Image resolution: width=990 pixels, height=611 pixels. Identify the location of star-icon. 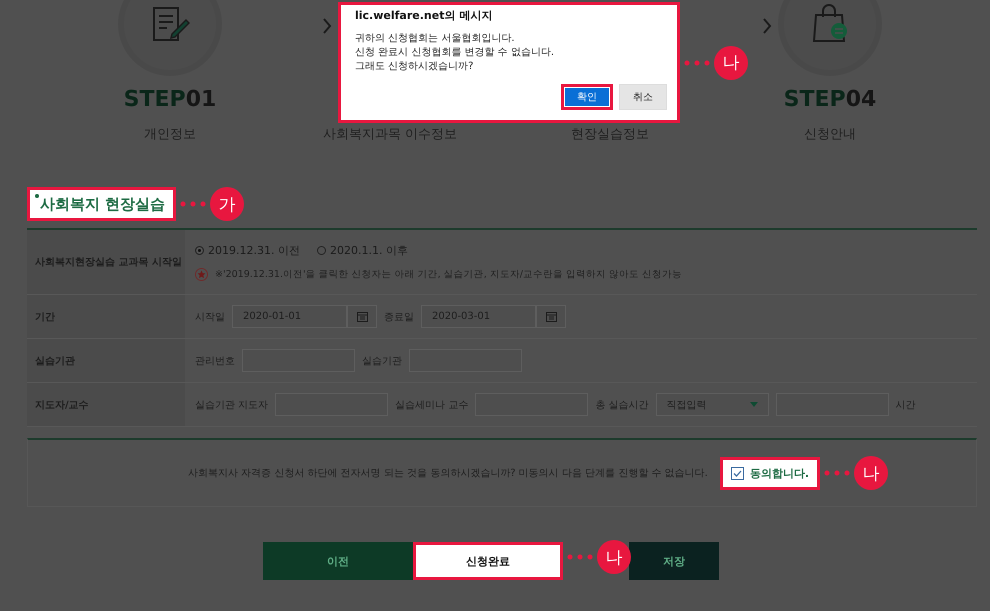
(201, 274).